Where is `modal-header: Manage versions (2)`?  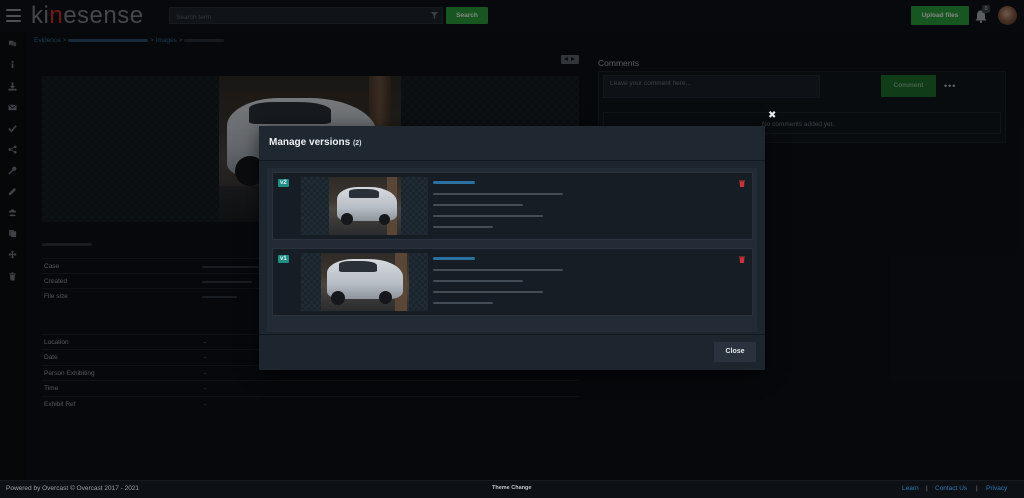
modal-header: Manage versions (2) is located at coordinates (512, 143).